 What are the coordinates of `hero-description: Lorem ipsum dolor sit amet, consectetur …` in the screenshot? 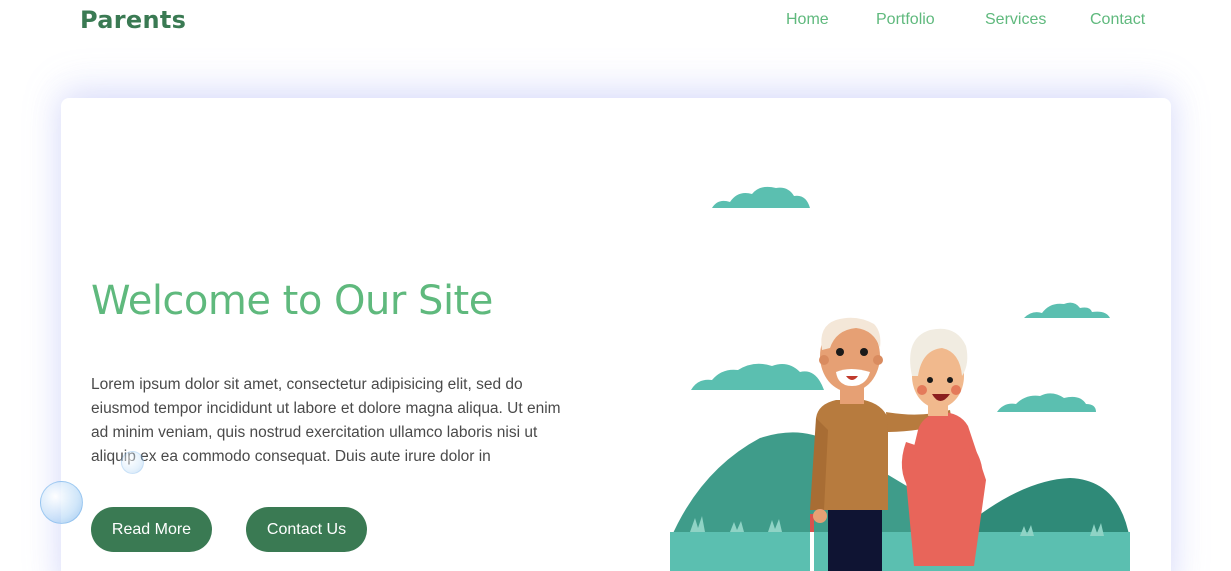 It's located at (326, 420).